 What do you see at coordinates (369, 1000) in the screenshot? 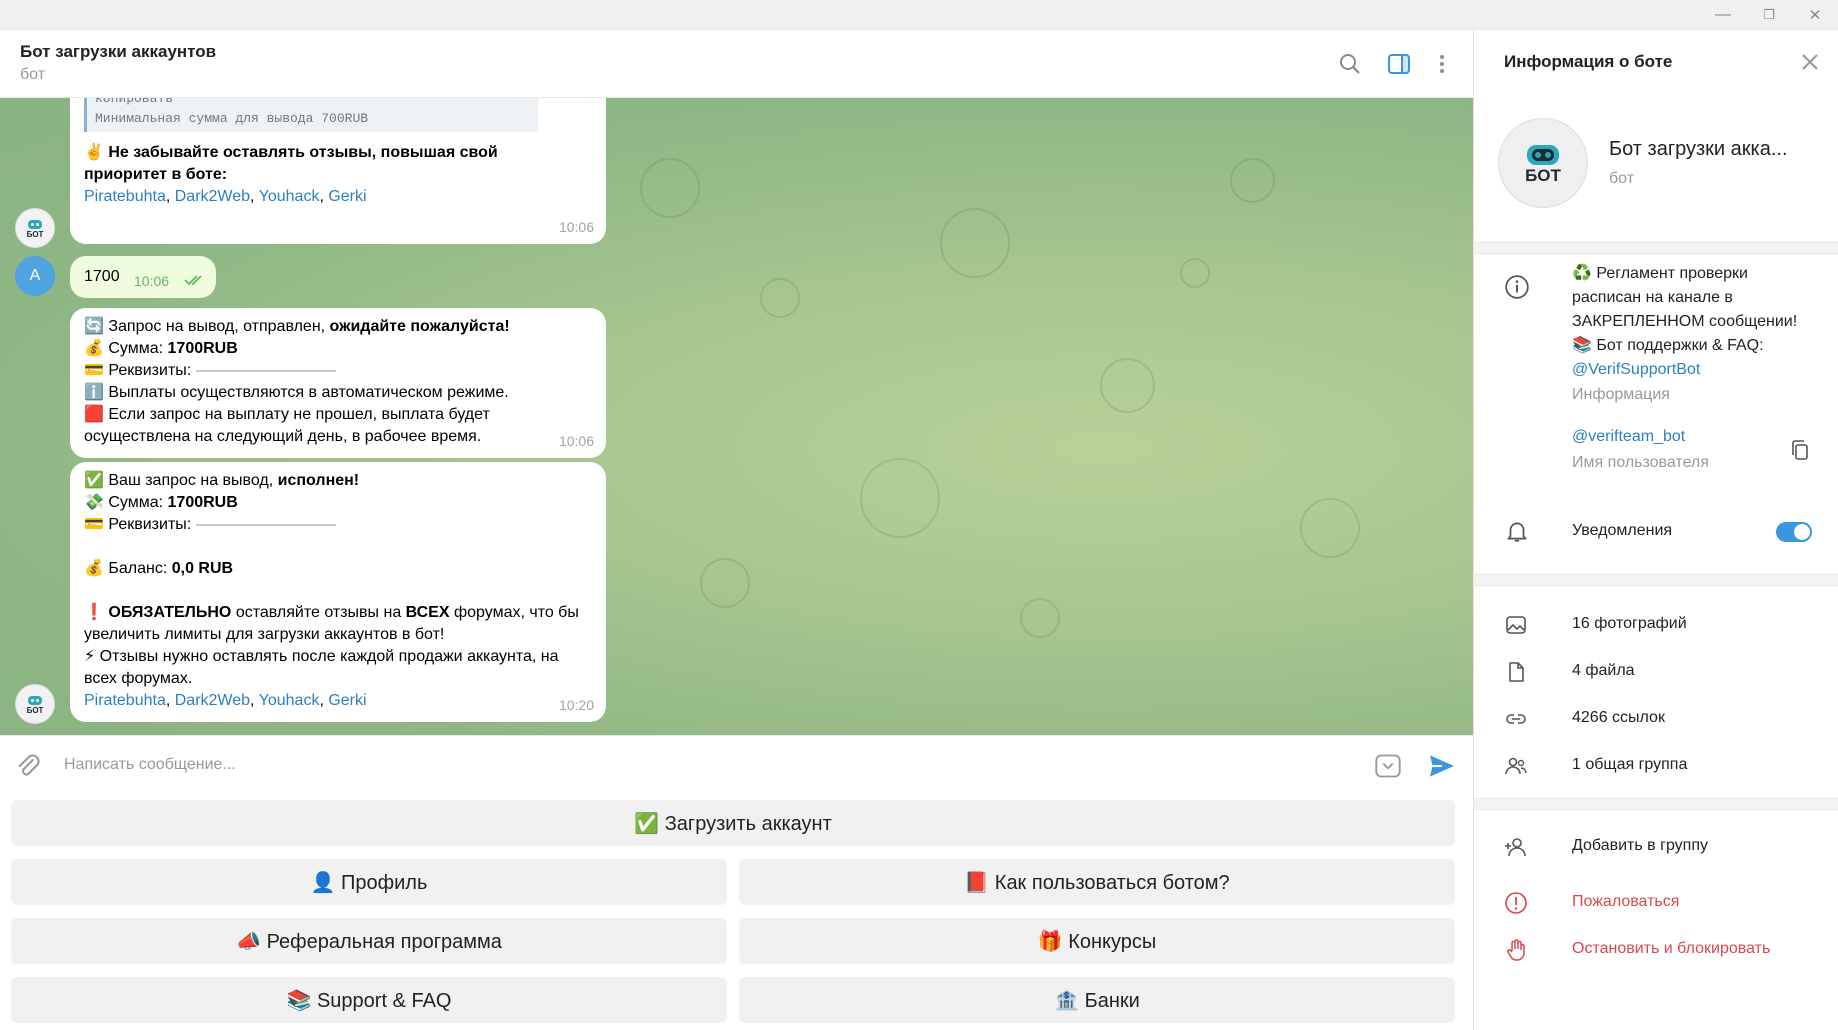
I see `support-faq-button: 📚 Support & FAQ` at bounding box center [369, 1000].